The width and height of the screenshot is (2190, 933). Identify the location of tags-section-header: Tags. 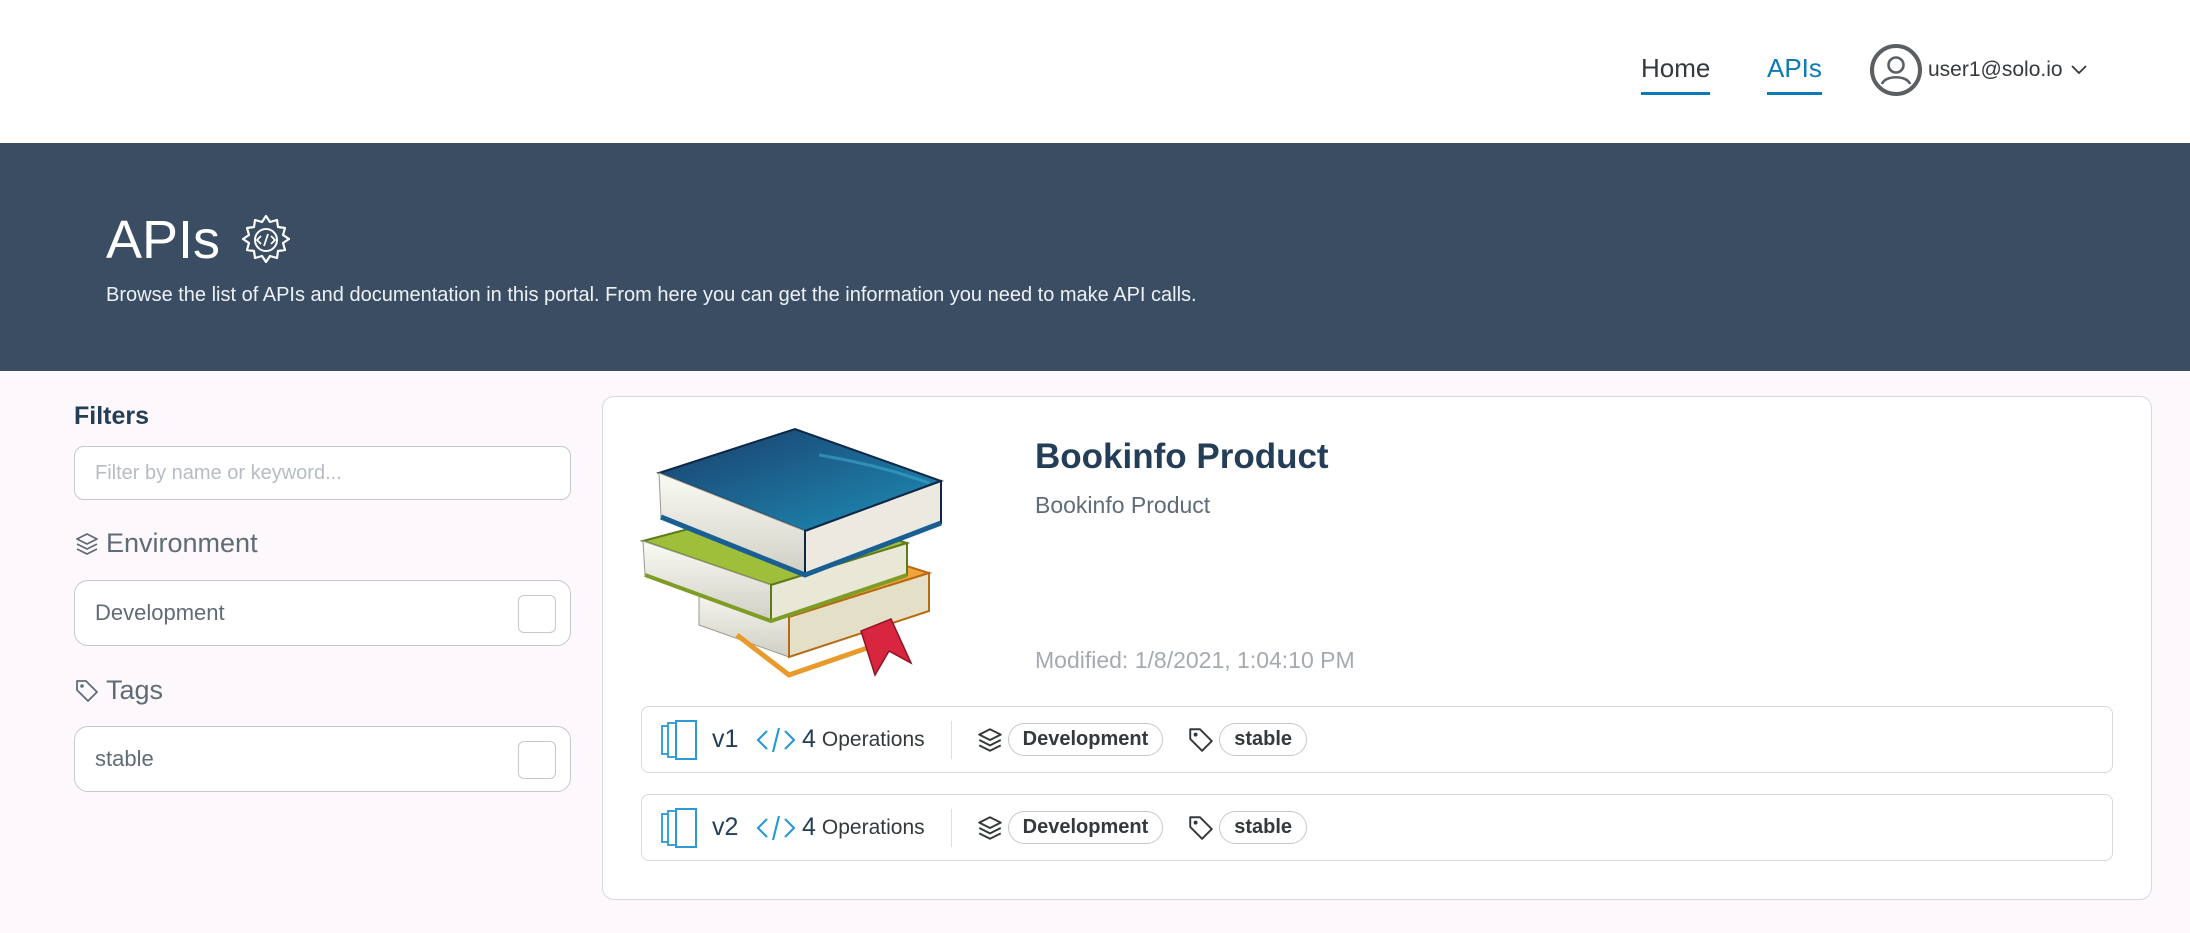
(118, 690).